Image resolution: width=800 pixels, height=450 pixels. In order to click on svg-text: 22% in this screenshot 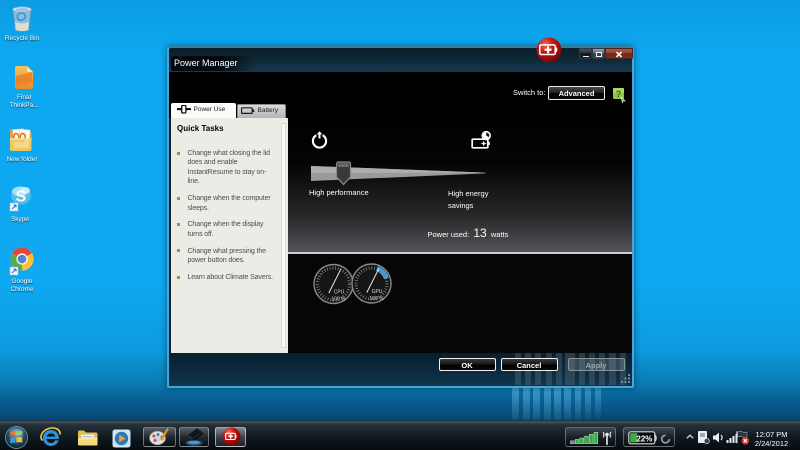, I will do `click(644, 438)`.